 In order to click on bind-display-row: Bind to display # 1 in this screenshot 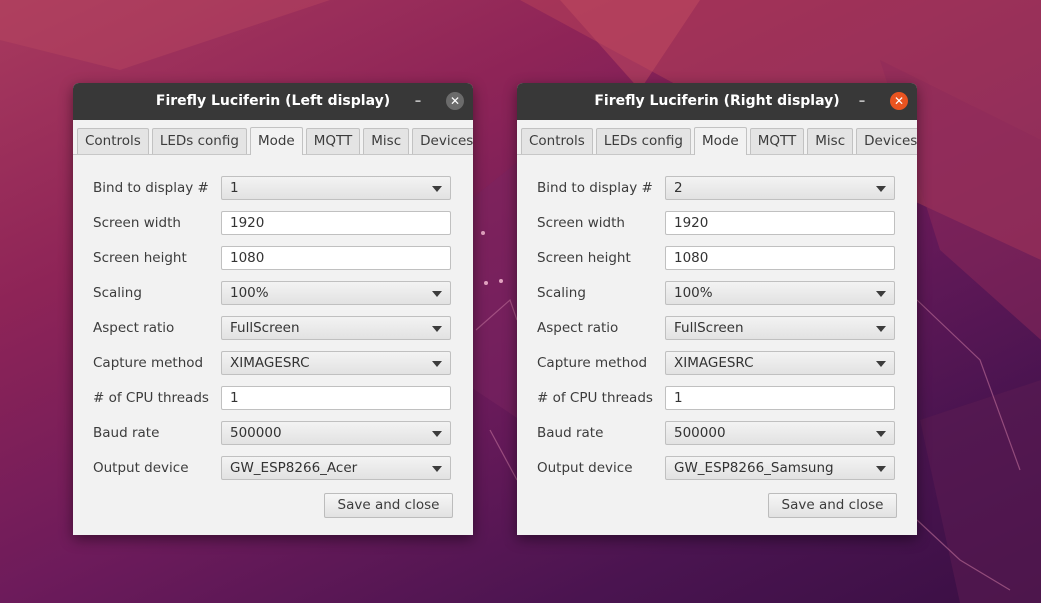, I will do `click(273, 193)`.